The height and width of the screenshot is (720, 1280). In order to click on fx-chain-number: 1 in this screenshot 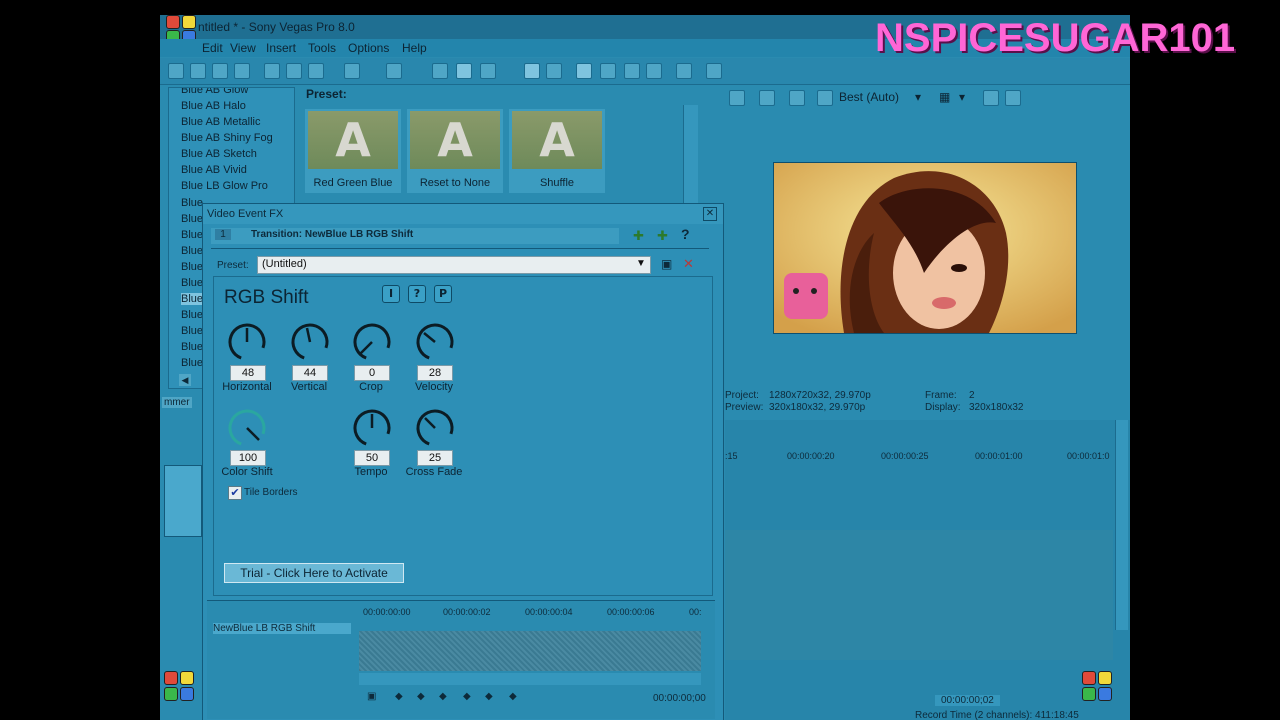, I will do `click(223, 234)`.